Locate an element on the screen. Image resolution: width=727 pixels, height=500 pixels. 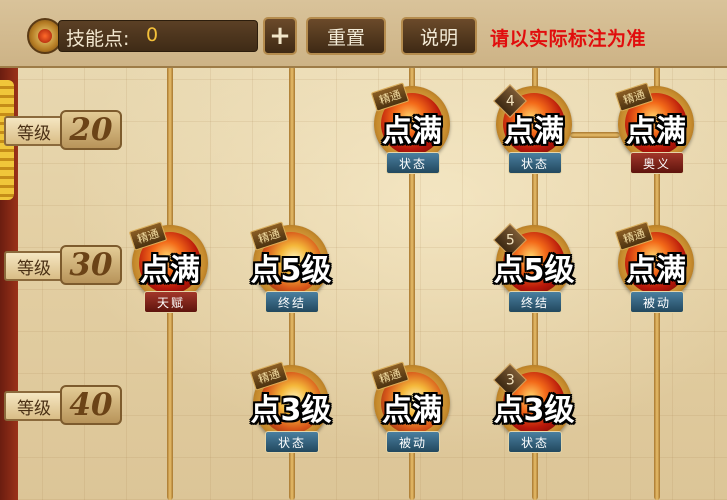
skill-node: 精通 状态 点3级 is located at coordinates (290, 413).